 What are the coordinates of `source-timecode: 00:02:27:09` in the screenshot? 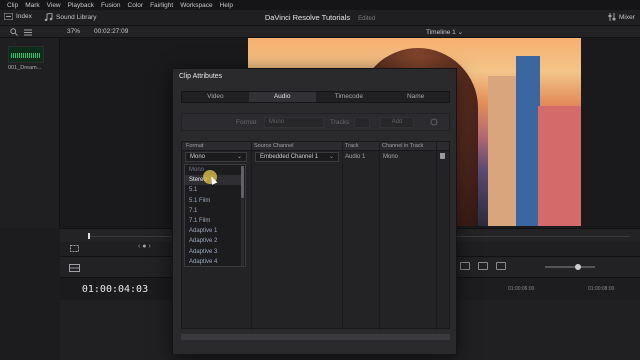 It's located at (111, 31).